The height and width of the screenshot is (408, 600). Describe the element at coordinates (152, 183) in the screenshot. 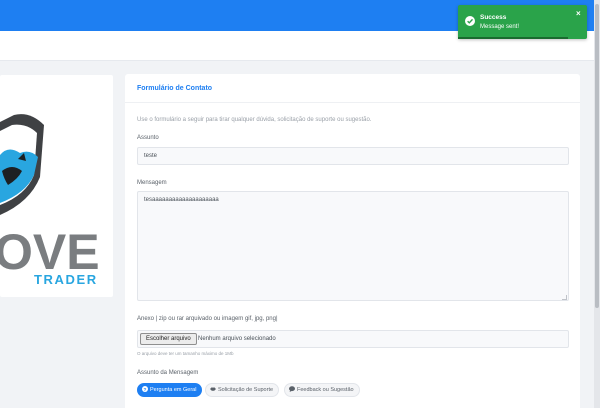

I see `message-label: Mensagem` at that location.